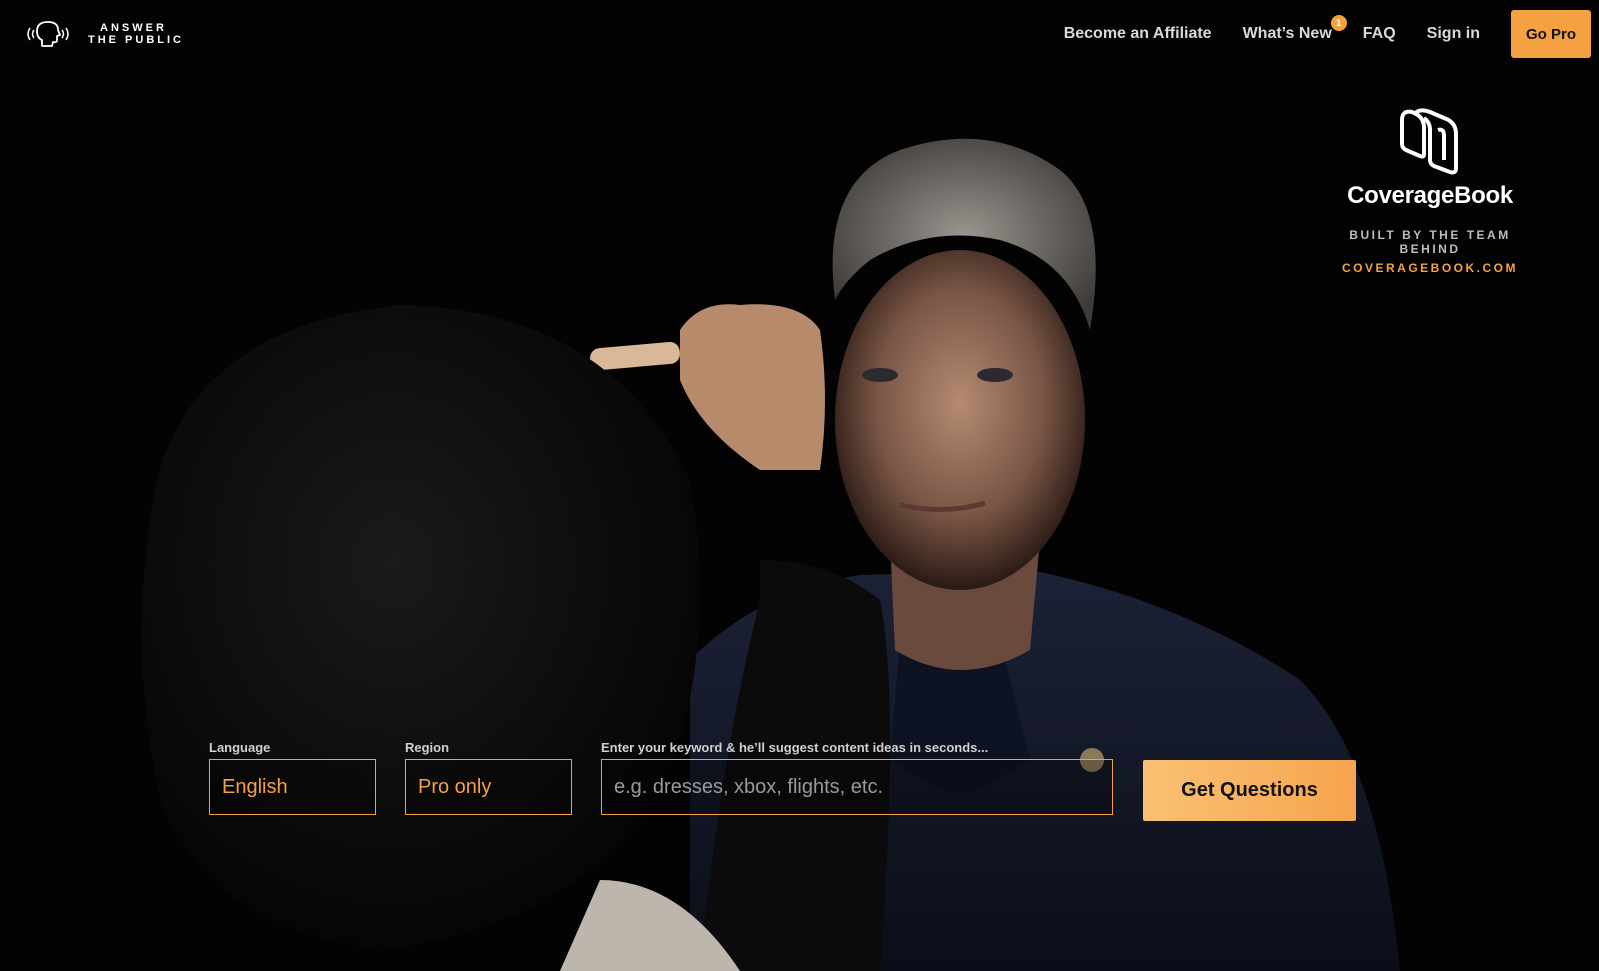 The image size is (1599, 971). Describe the element at coordinates (1430, 268) in the screenshot. I see `coveragebook-url: COVERAGEBOOK.COM` at that location.